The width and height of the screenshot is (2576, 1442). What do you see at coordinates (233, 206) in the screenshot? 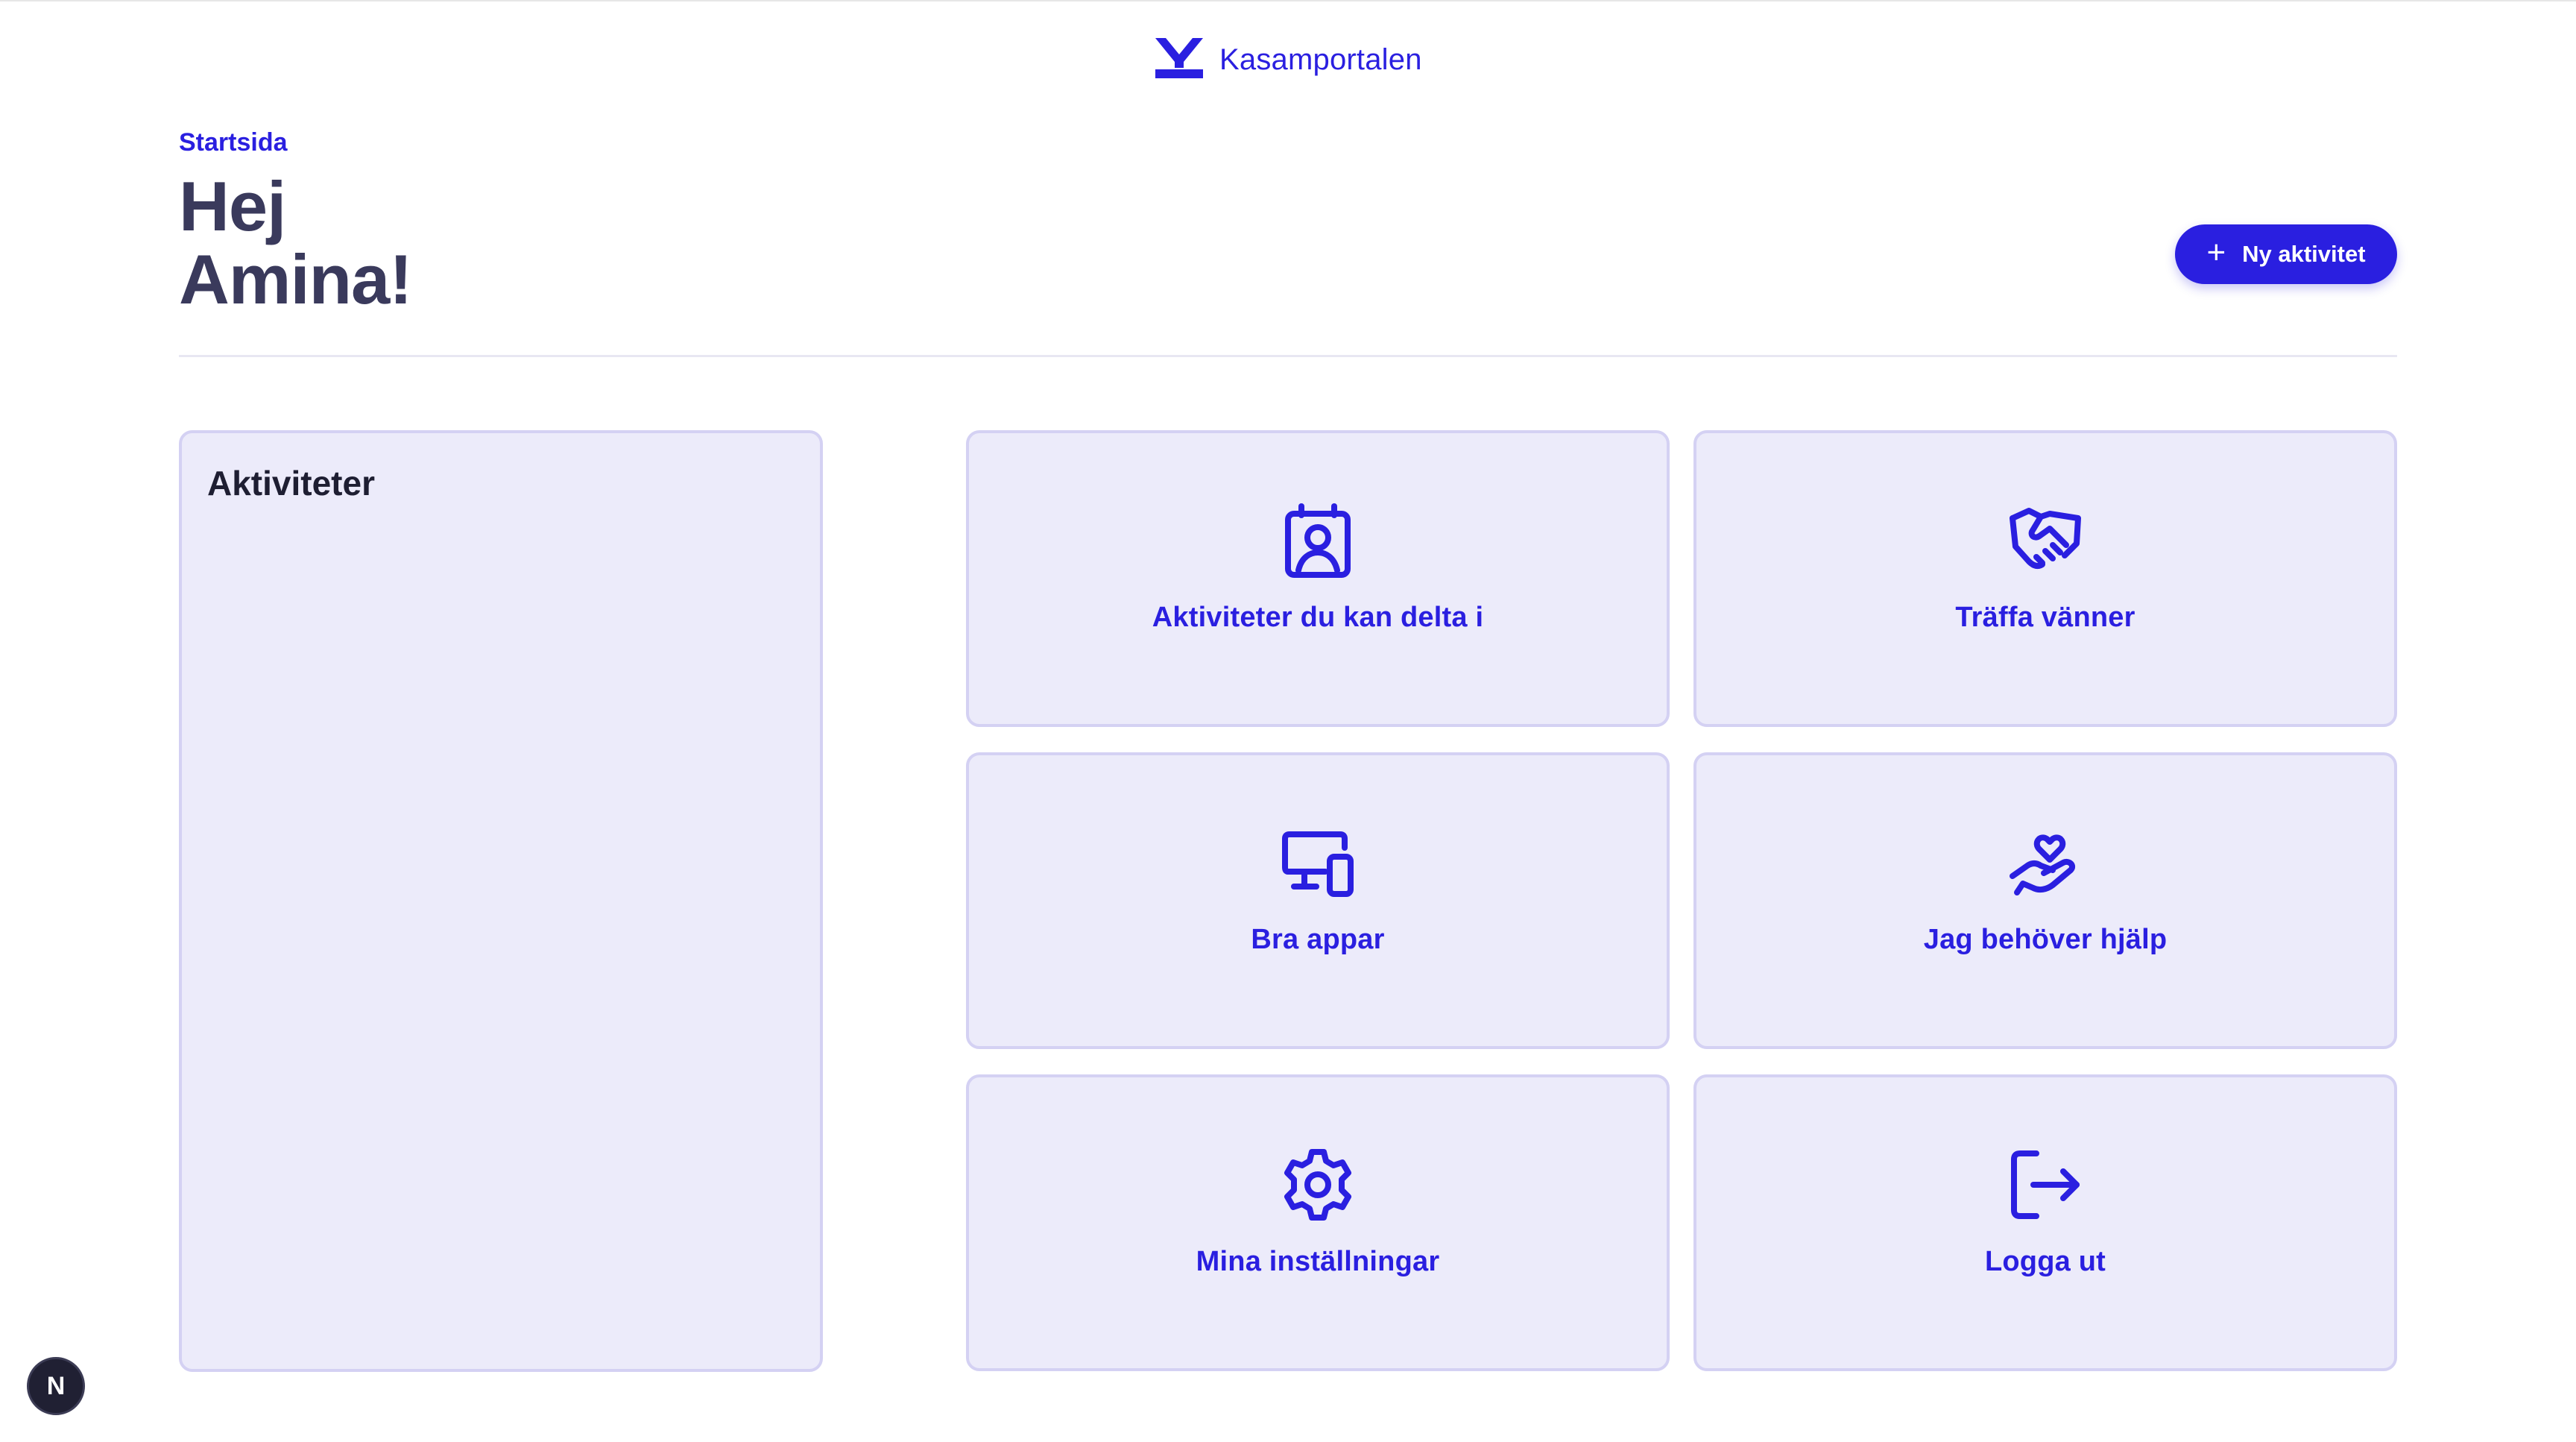
I see `greeting-line-1: Hej` at bounding box center [233, 206].